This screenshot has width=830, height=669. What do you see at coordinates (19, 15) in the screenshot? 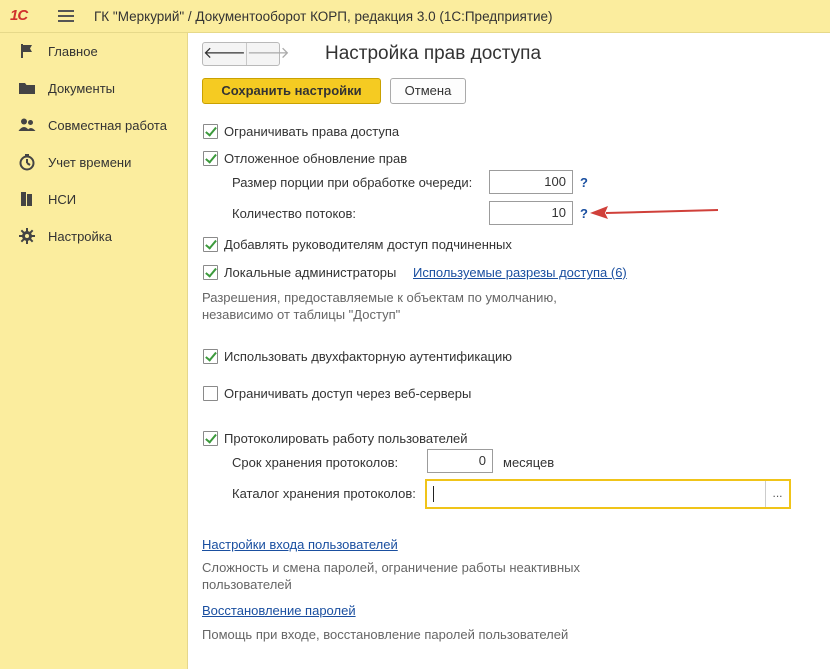
I see `app-logo: 1С` at bounding box center [19, 15].